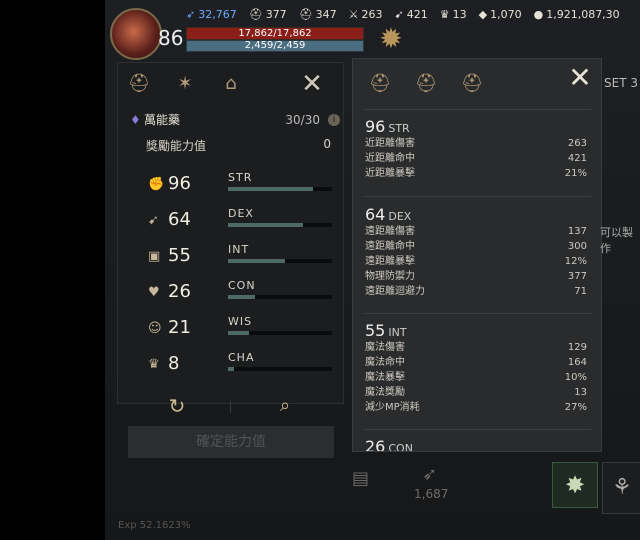  I want to click on section-name: STR, so click(399, 128).